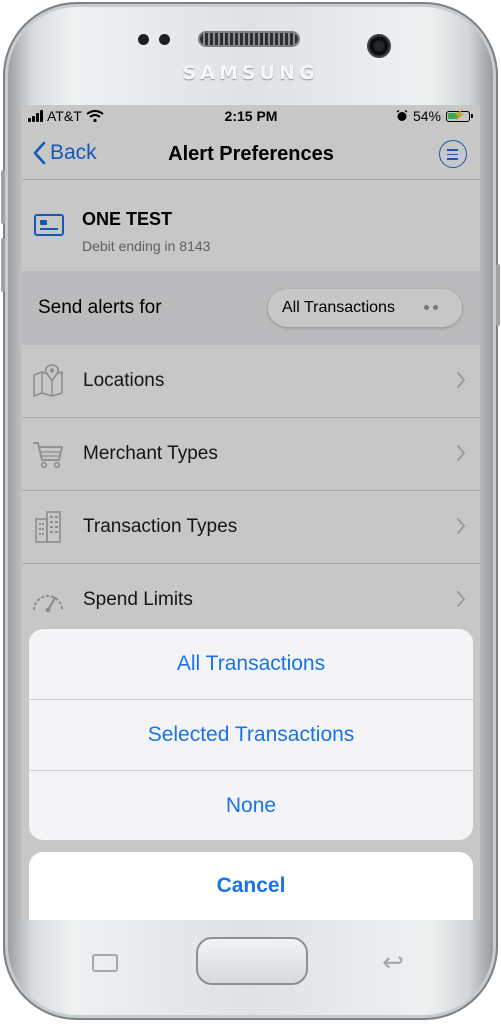  I want to click on power-button, so click(498, 295).